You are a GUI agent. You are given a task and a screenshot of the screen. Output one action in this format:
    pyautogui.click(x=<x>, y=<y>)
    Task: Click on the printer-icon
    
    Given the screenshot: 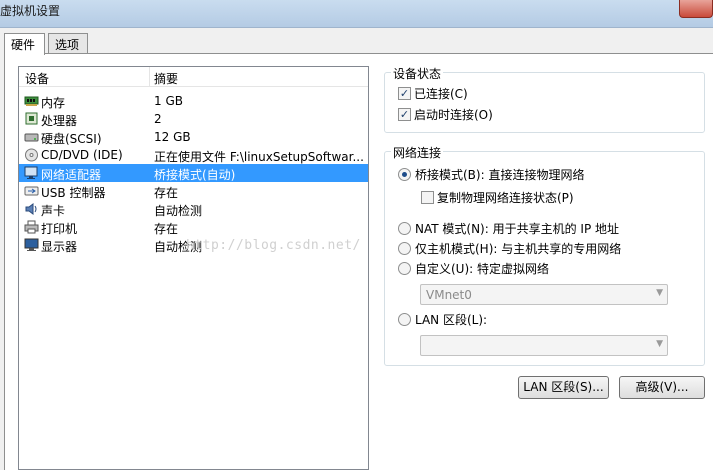 What is the action you would take?
    pyautogui.click(x=31, y=227)
    